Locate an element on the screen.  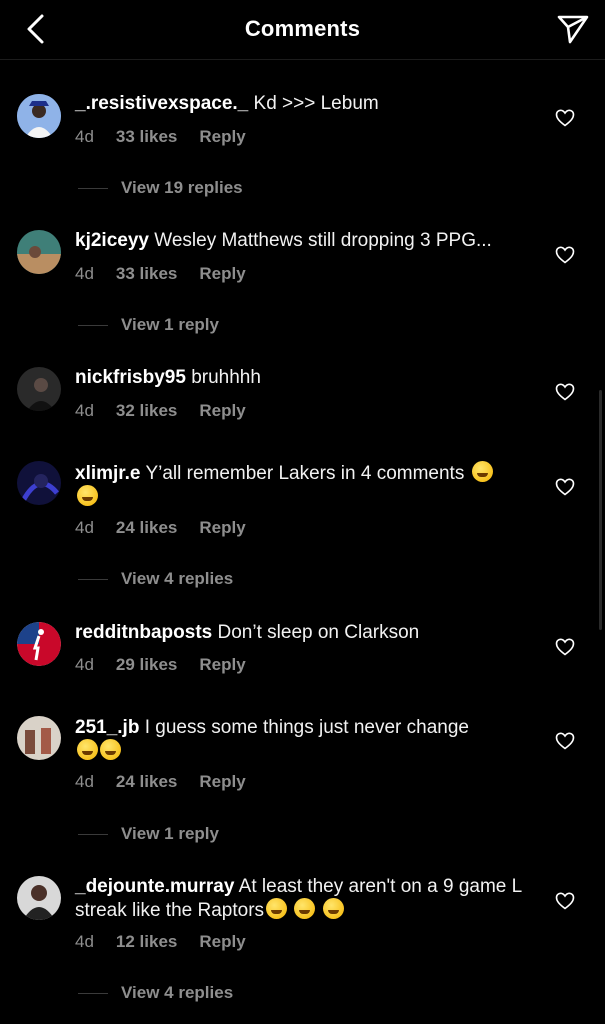
likes-count: 12 likes is located at coordinates (146, 941).